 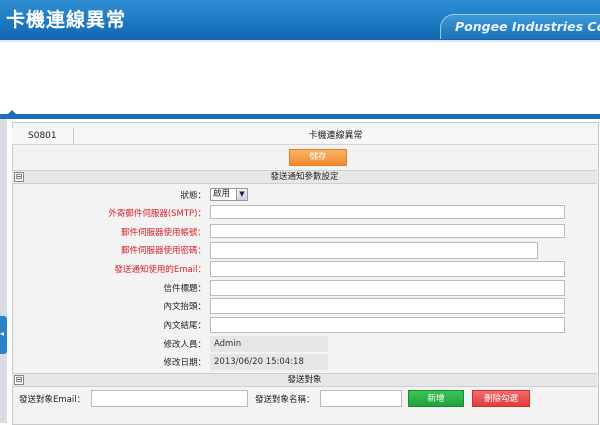 What do you see at coordinates (163, 233) in the screenshot?
I see `account-label: 郵件伺服器使用帳號：` at bounding box center [163, 233].